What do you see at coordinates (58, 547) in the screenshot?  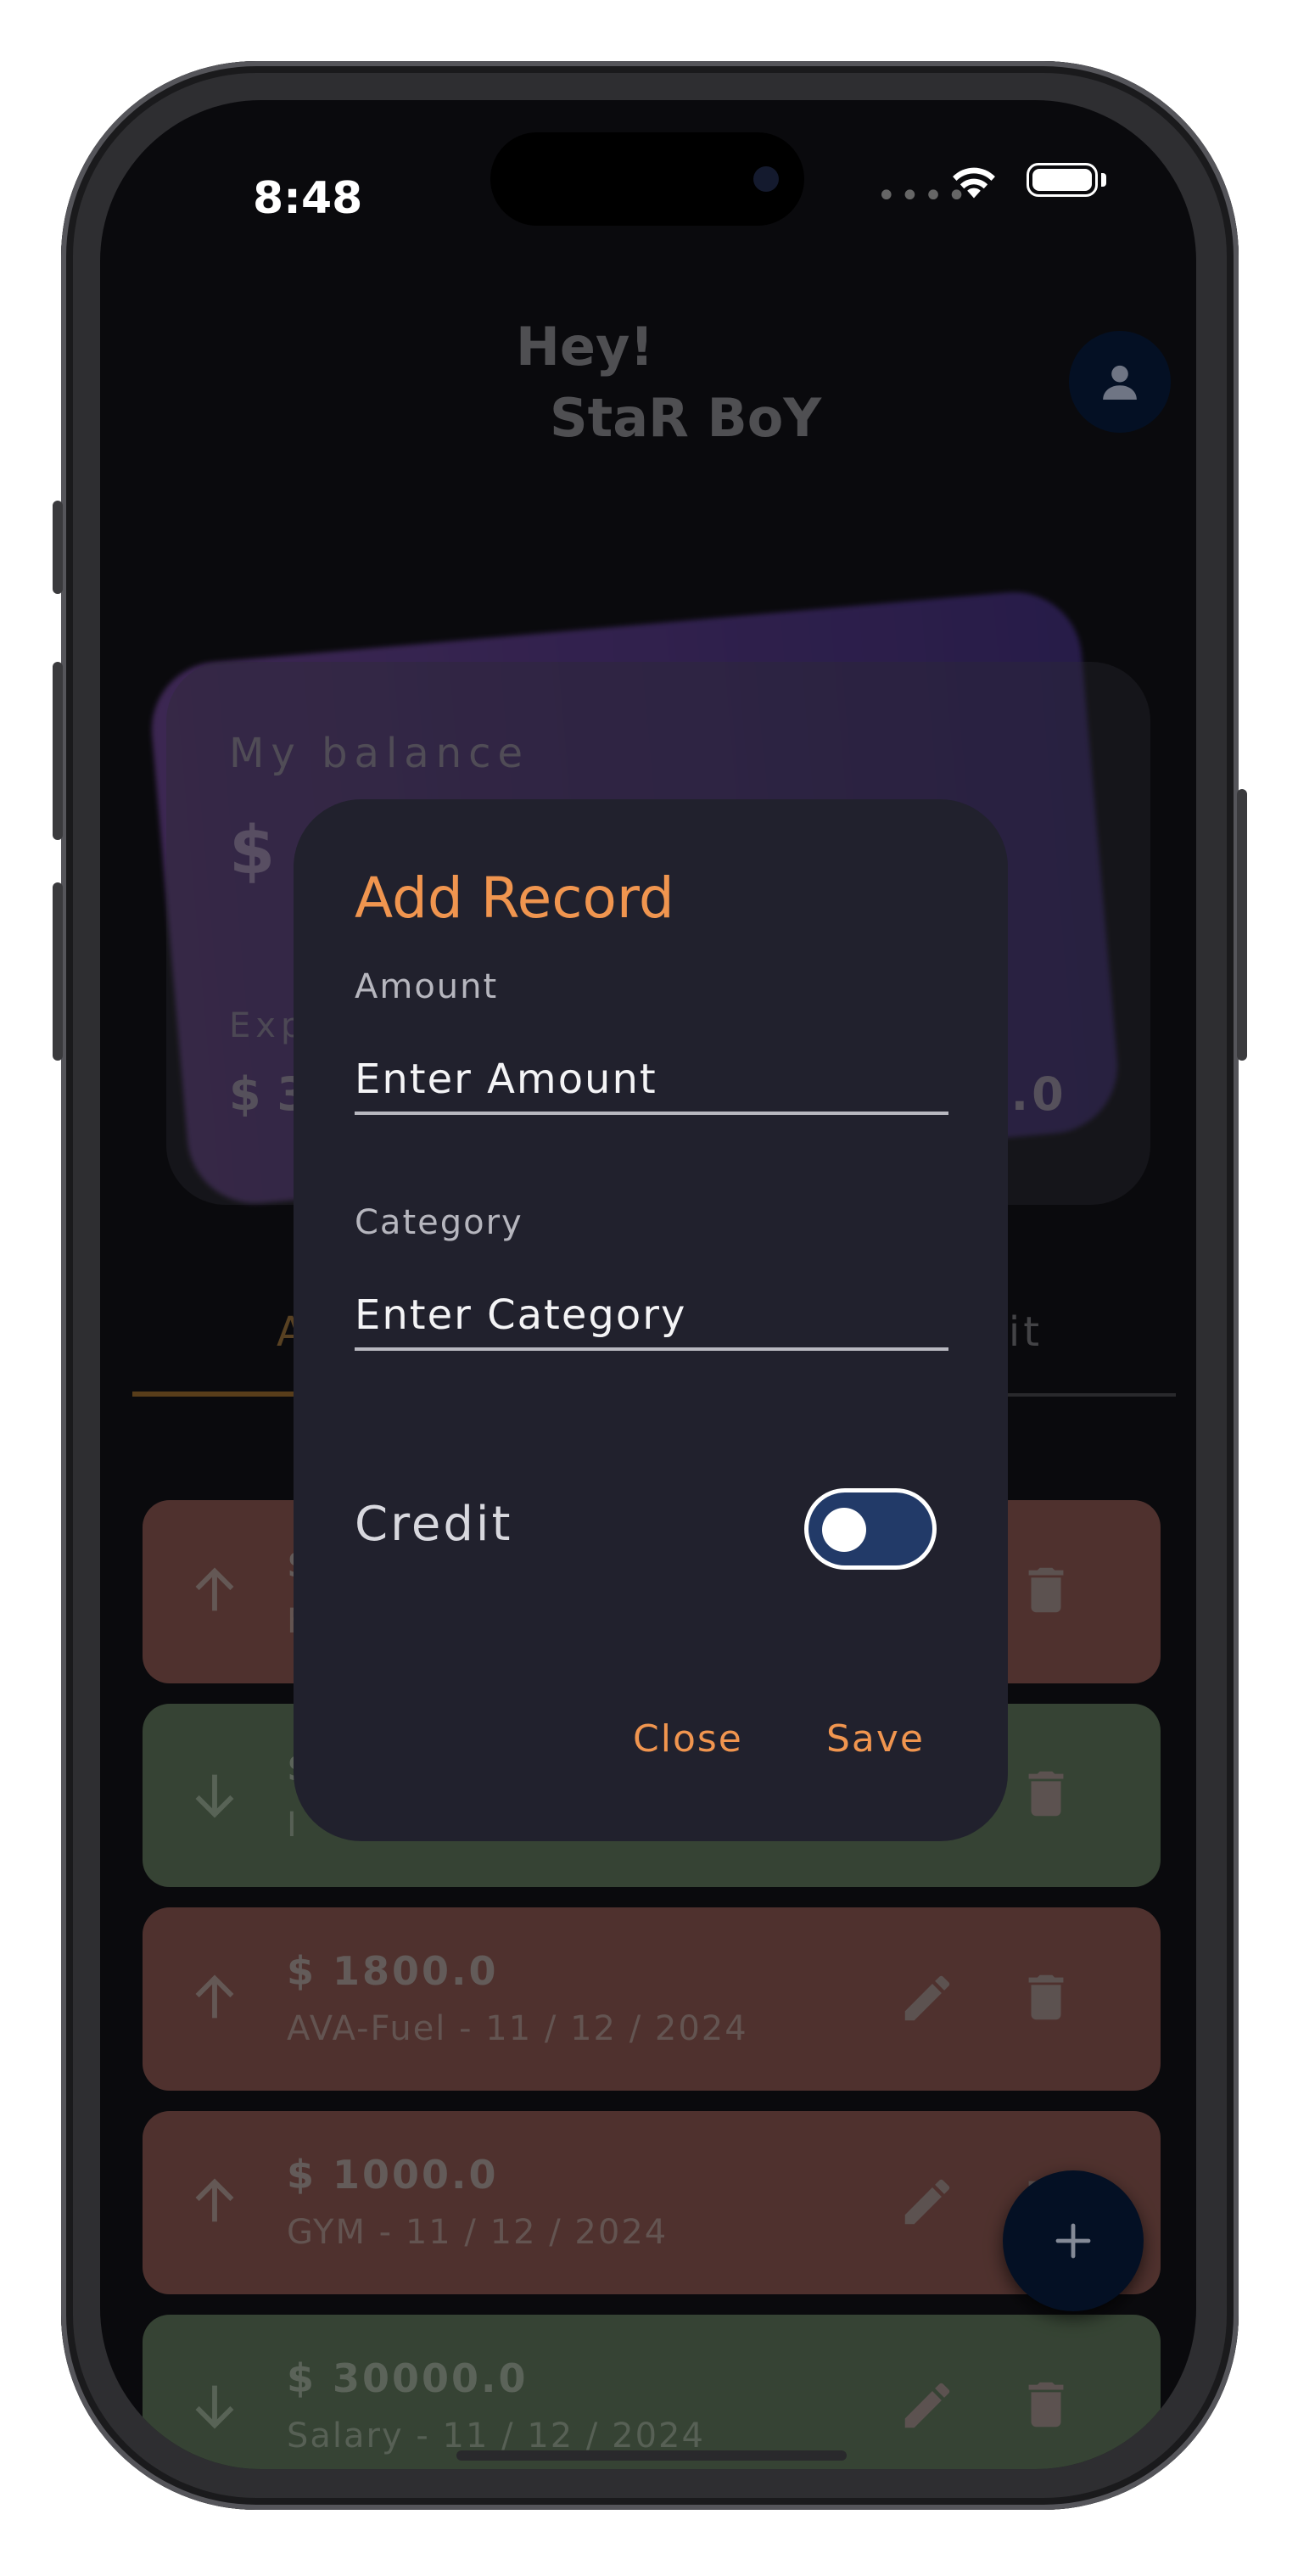 I see `action-button` at bounding box center [58, 547].